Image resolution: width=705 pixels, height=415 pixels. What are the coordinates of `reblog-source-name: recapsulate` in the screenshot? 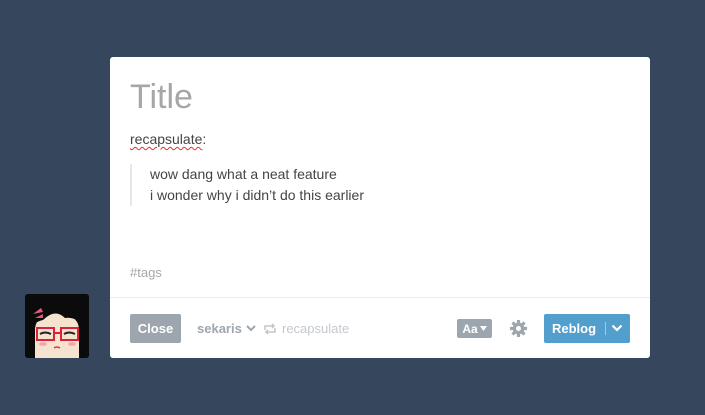 It's located at (166, 139).